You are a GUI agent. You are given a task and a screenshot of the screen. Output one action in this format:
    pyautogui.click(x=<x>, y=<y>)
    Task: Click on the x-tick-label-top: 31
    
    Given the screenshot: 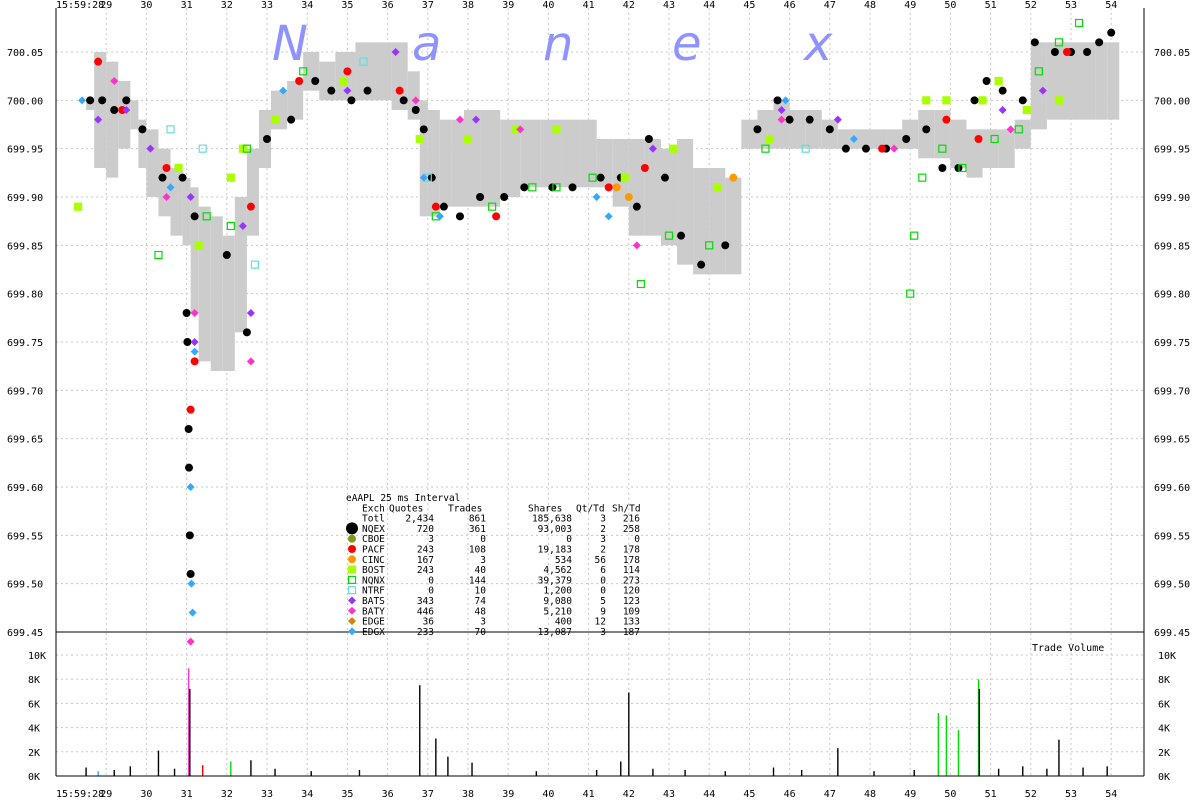 What is the action you would take?
    pyautogui.click(x=187, y=5)
    